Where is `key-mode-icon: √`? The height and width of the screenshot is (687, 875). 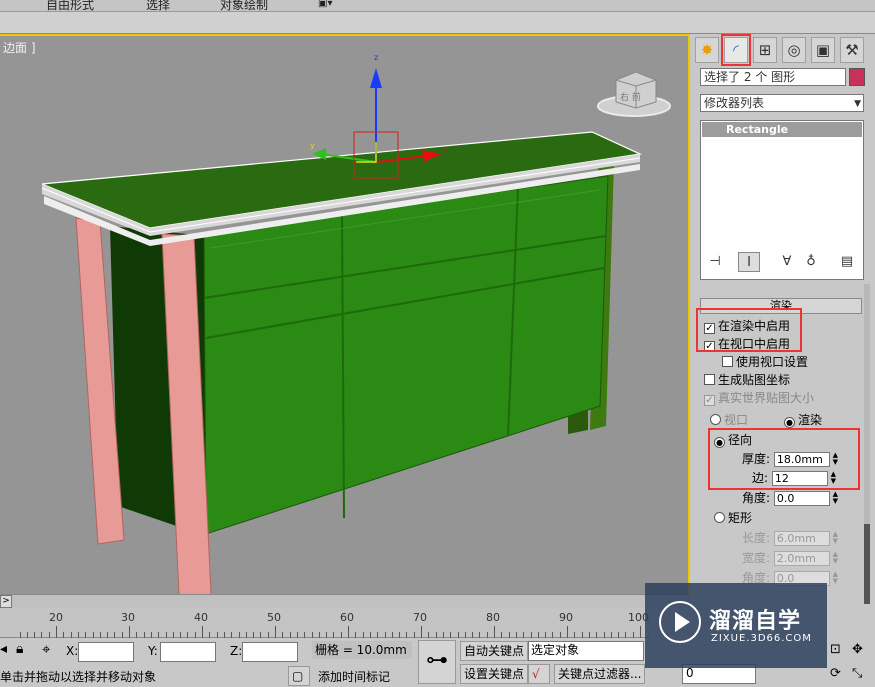 key-mode-icon: √ is located at coordinates (539, 674).